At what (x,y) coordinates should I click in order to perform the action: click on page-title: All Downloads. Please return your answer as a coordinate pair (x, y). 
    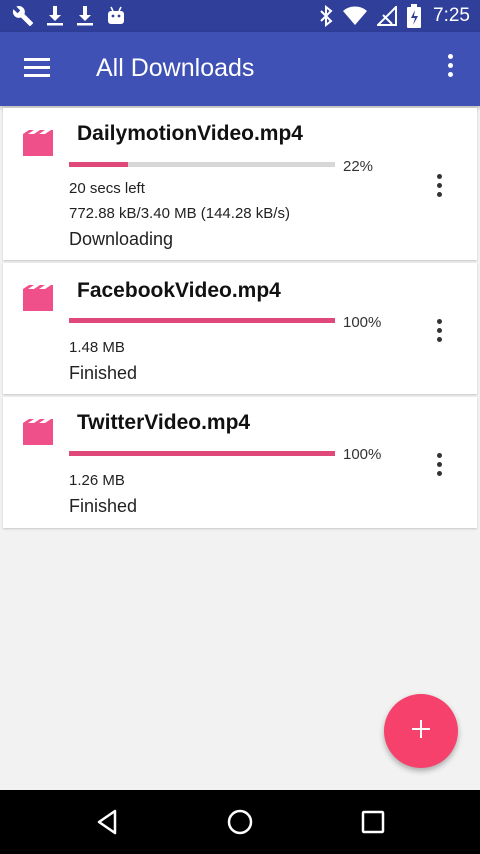
    Looking at the image, I should click on (175, 68).